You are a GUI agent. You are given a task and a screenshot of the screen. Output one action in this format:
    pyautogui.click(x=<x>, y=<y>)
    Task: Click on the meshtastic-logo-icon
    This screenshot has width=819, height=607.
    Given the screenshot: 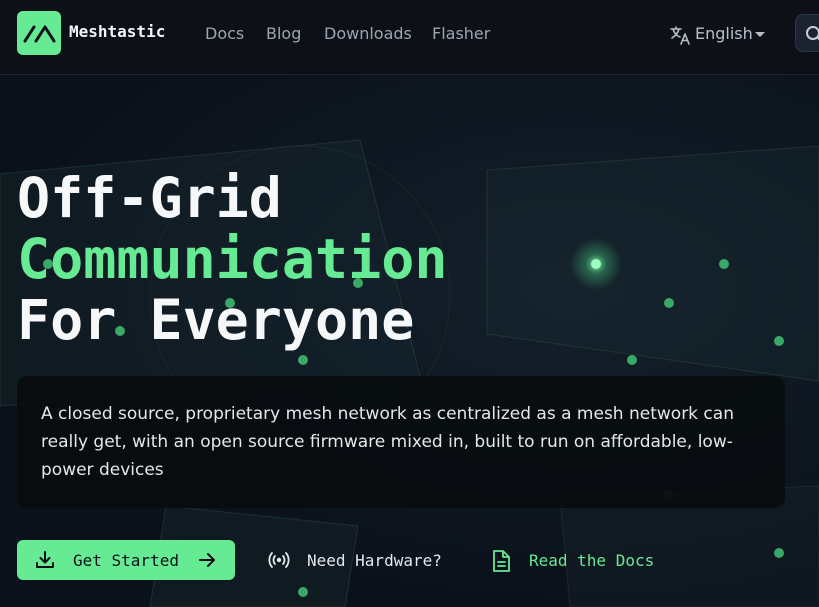 What is the action you would take?
    pyautogui.click(x=39, y=33)
    